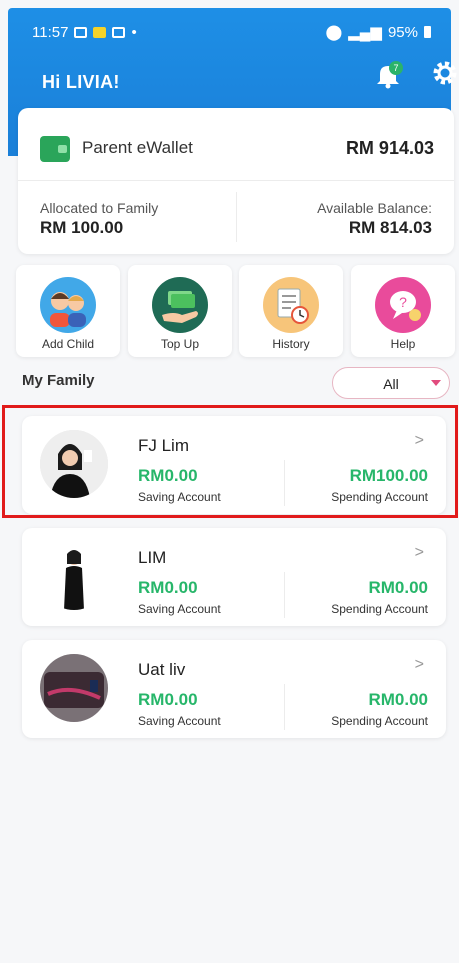  I want to click on notification-bell-icon: 7, so click(389, 75).